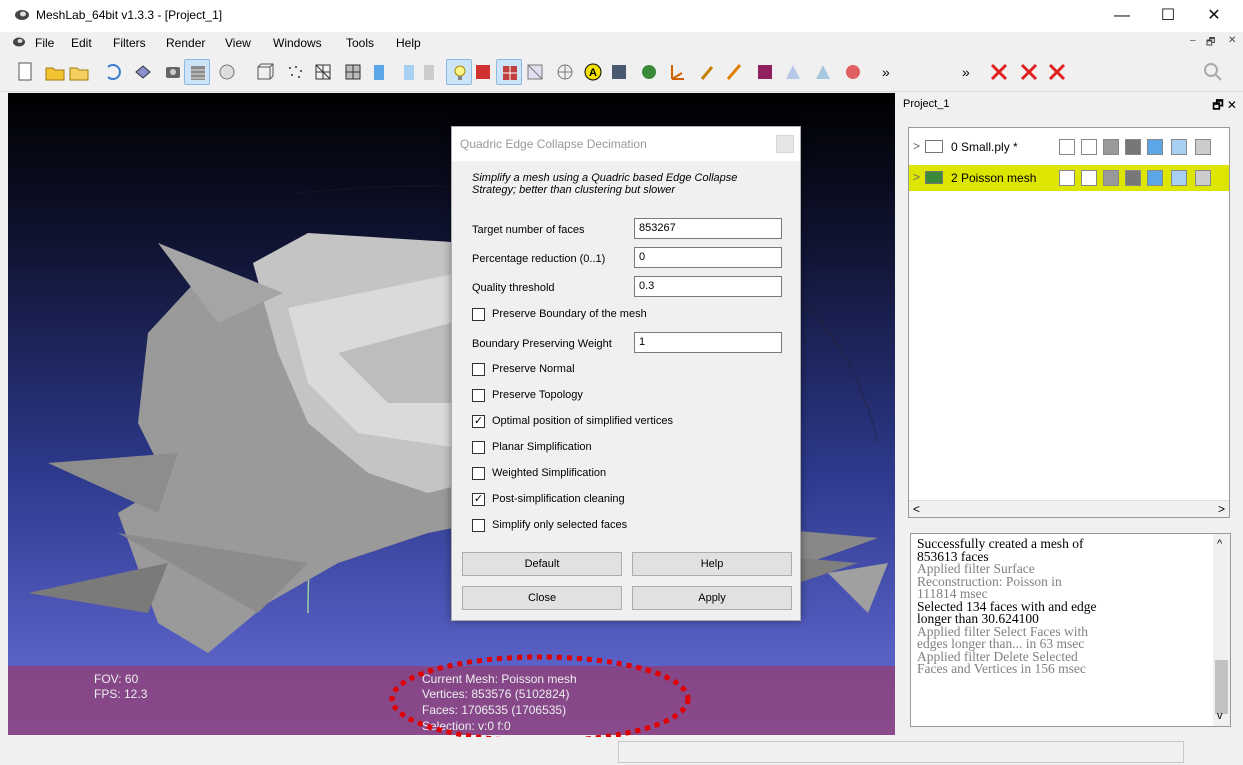 This screenshot has width=1243, height=765. What do you see at coordinates (1193, 40) in the screenshot?
I see `mdi-minimize-button: –` at bounding box center [1193, 40].